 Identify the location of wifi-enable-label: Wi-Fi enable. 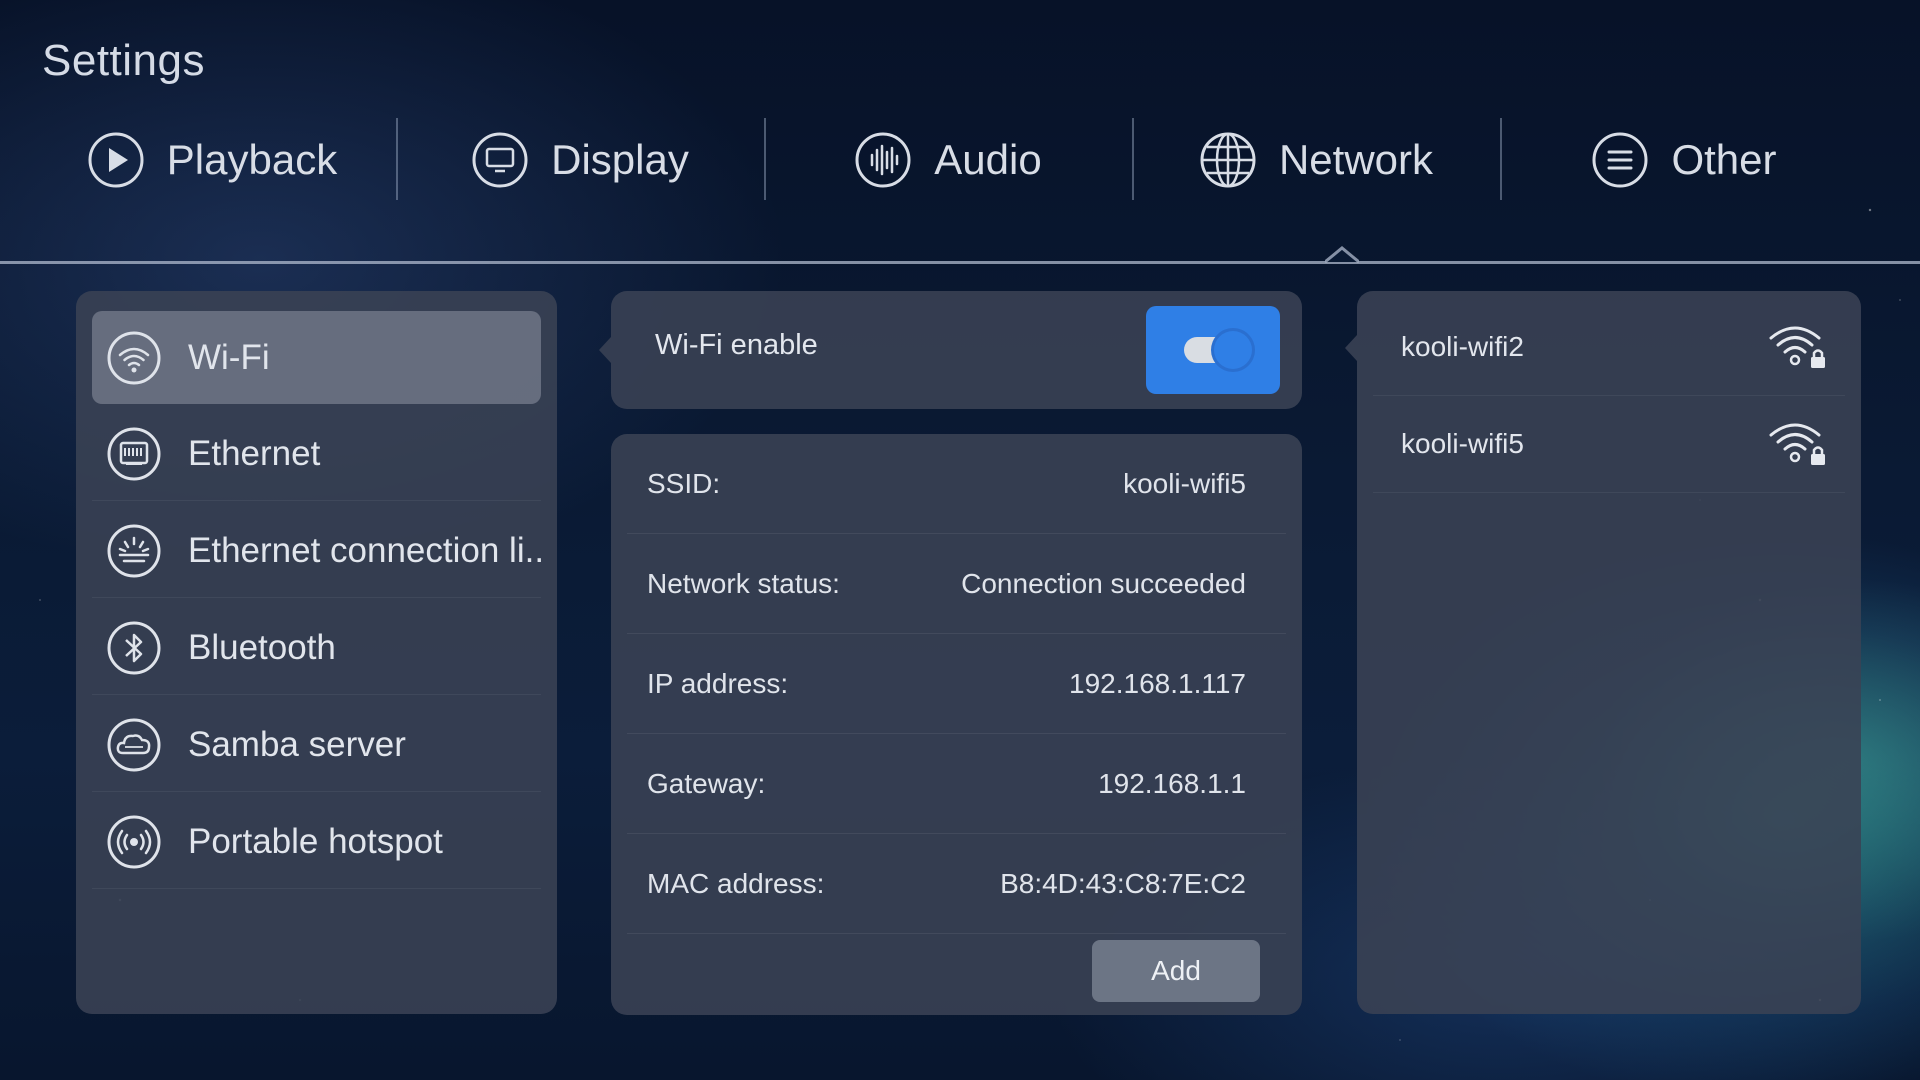
(736, 345).